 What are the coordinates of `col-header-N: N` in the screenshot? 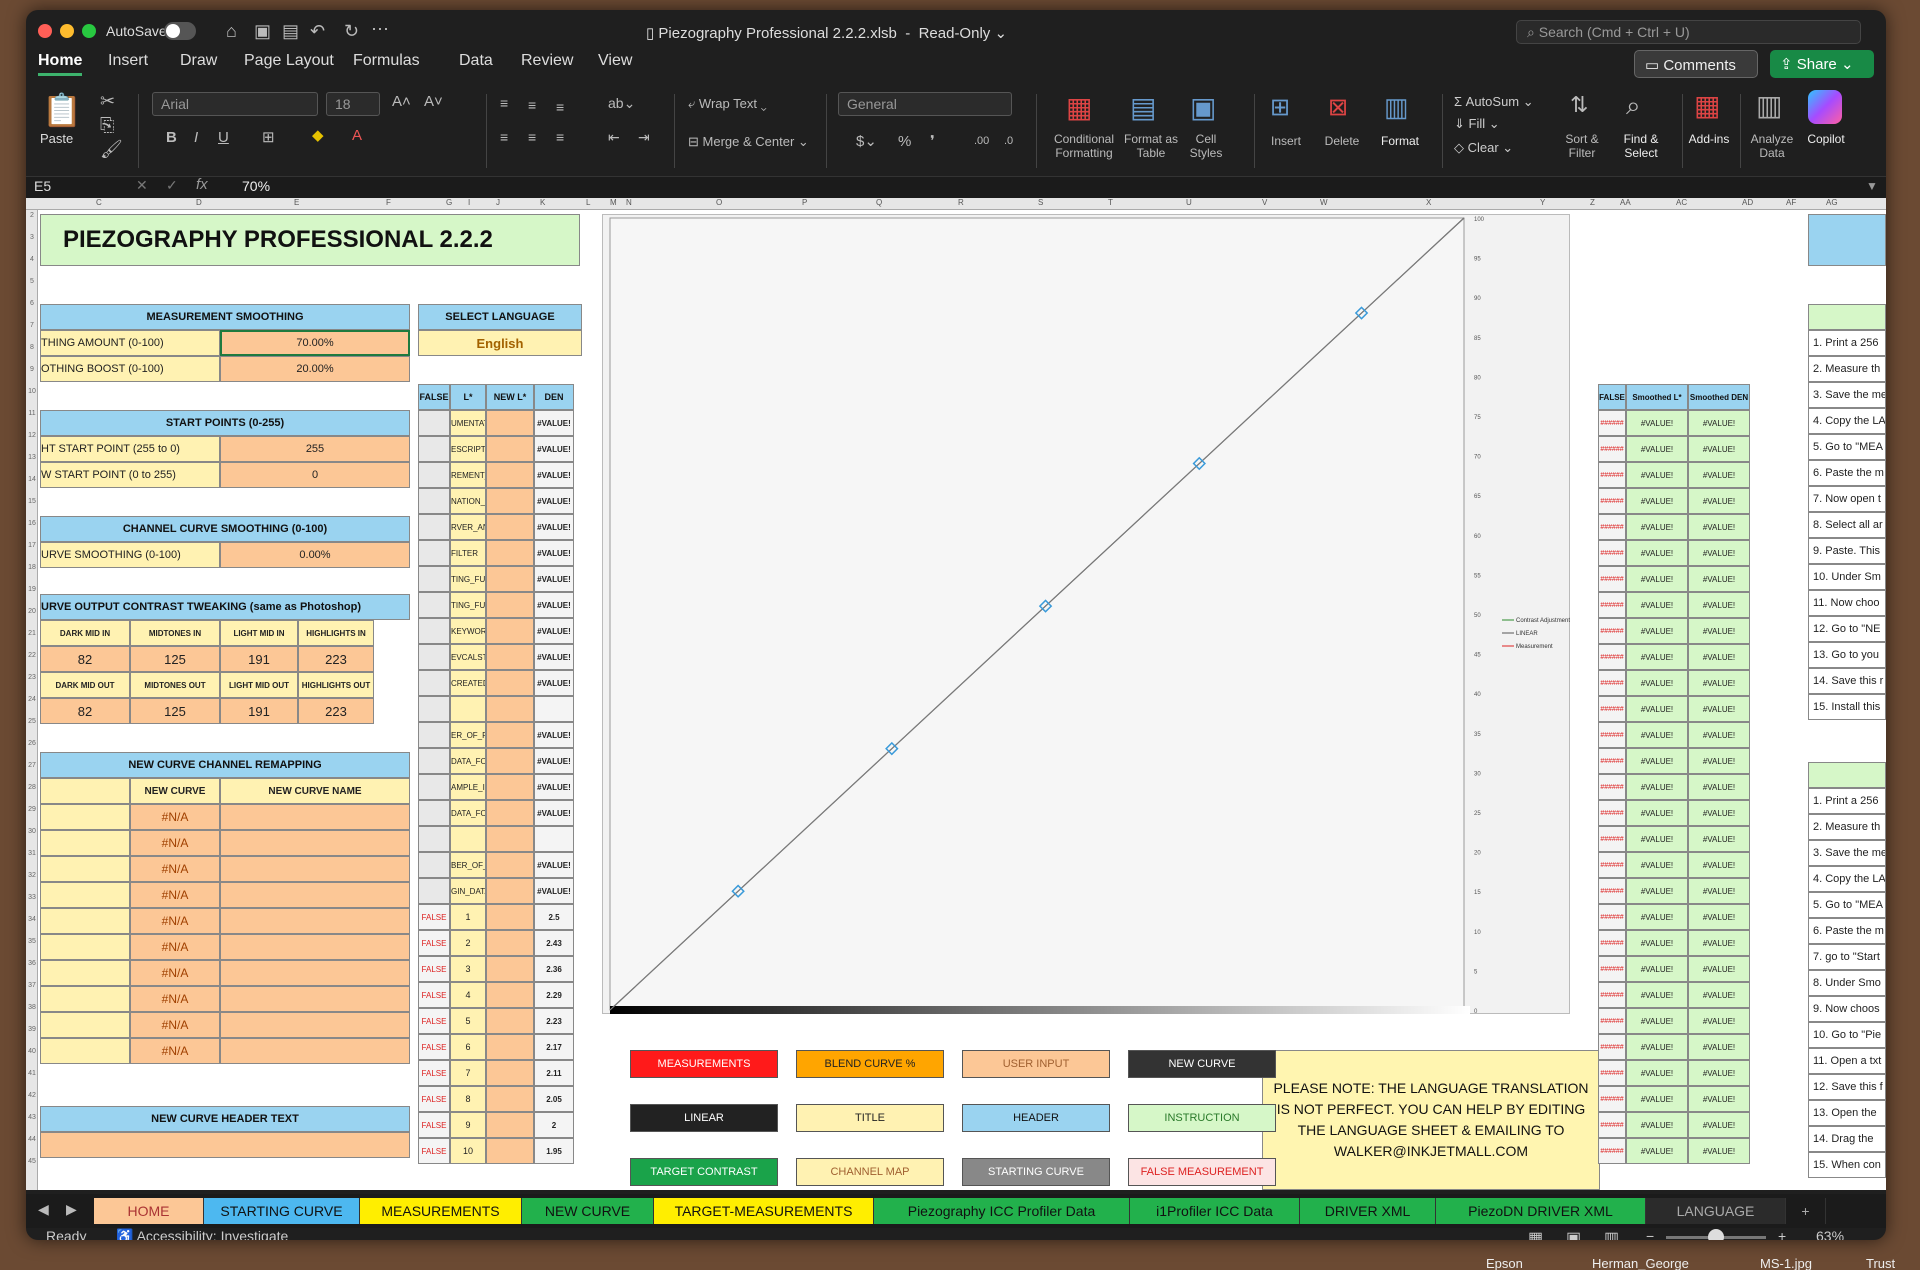 It's located at (629, 202).